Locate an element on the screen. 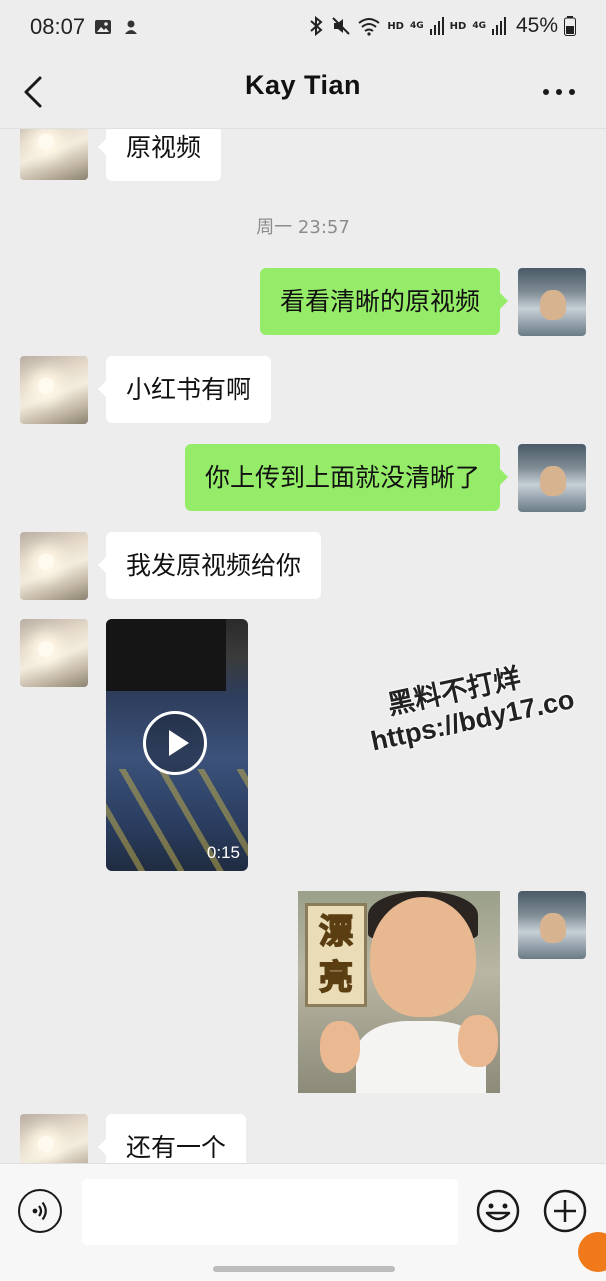  message-bubble-outgoing: 看看清晰的原视频 is located at coordinates (384, 301).